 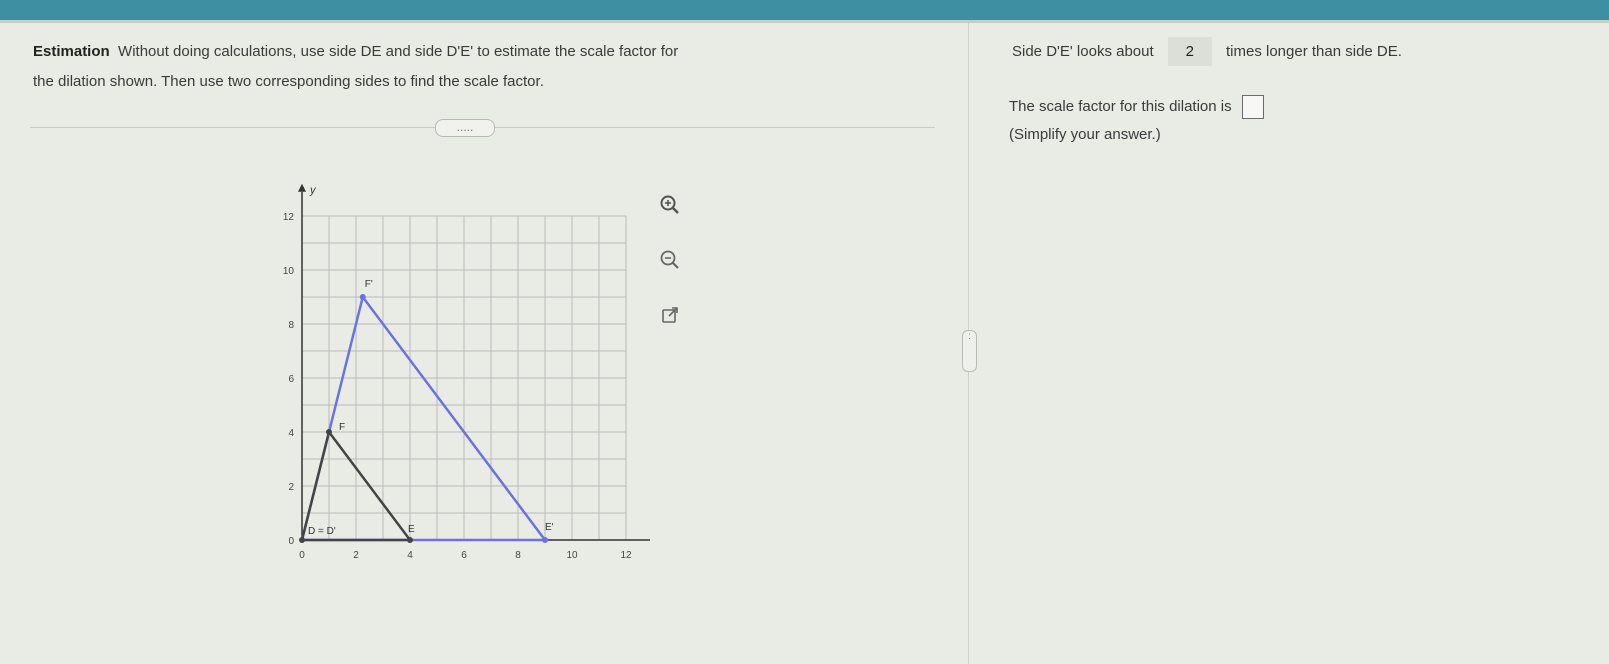 I want to click on estimate-prefix: Side D'E' looks about, so click(x=1083, y=51).